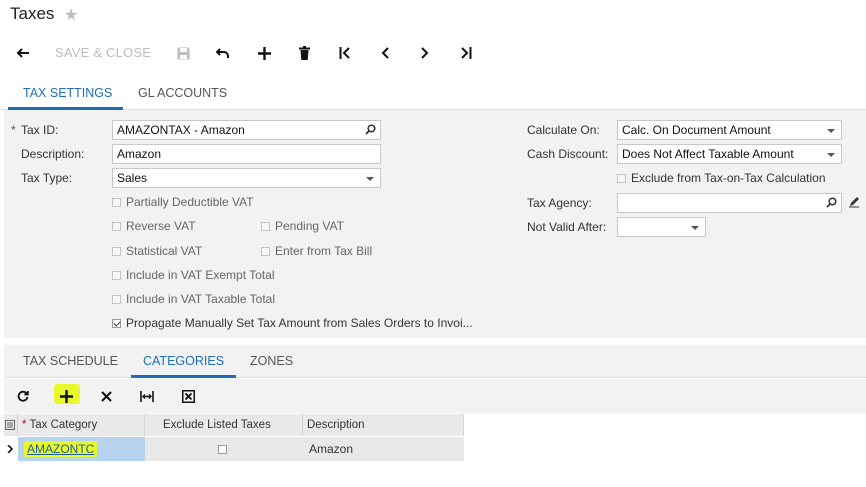 The width and height of the screenshot is (866, 487). Describe the element at coordinates (200, 299) in the screenshot. I see `checkbox-label: Include in VAT Taxable Total` at that location.